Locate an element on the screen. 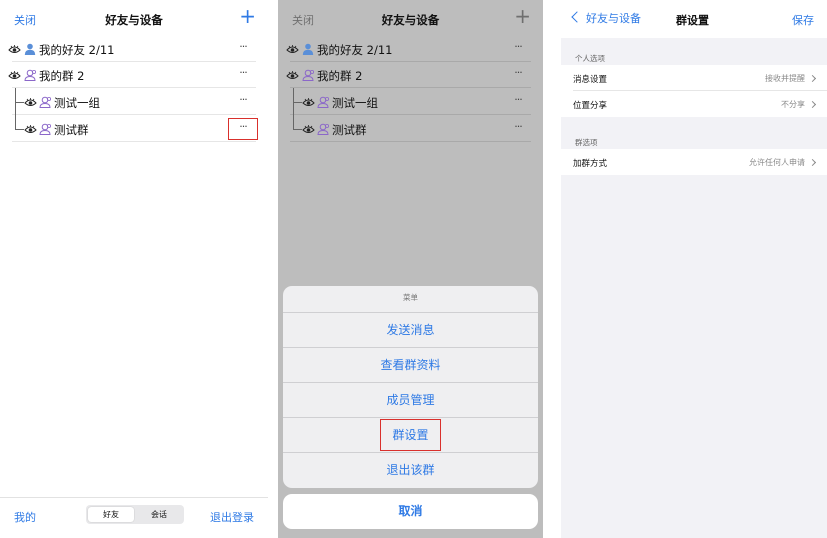 This screenshot has height=538, width=827. segmented-control: 好友 会话 is located at coordinates (135, 514).